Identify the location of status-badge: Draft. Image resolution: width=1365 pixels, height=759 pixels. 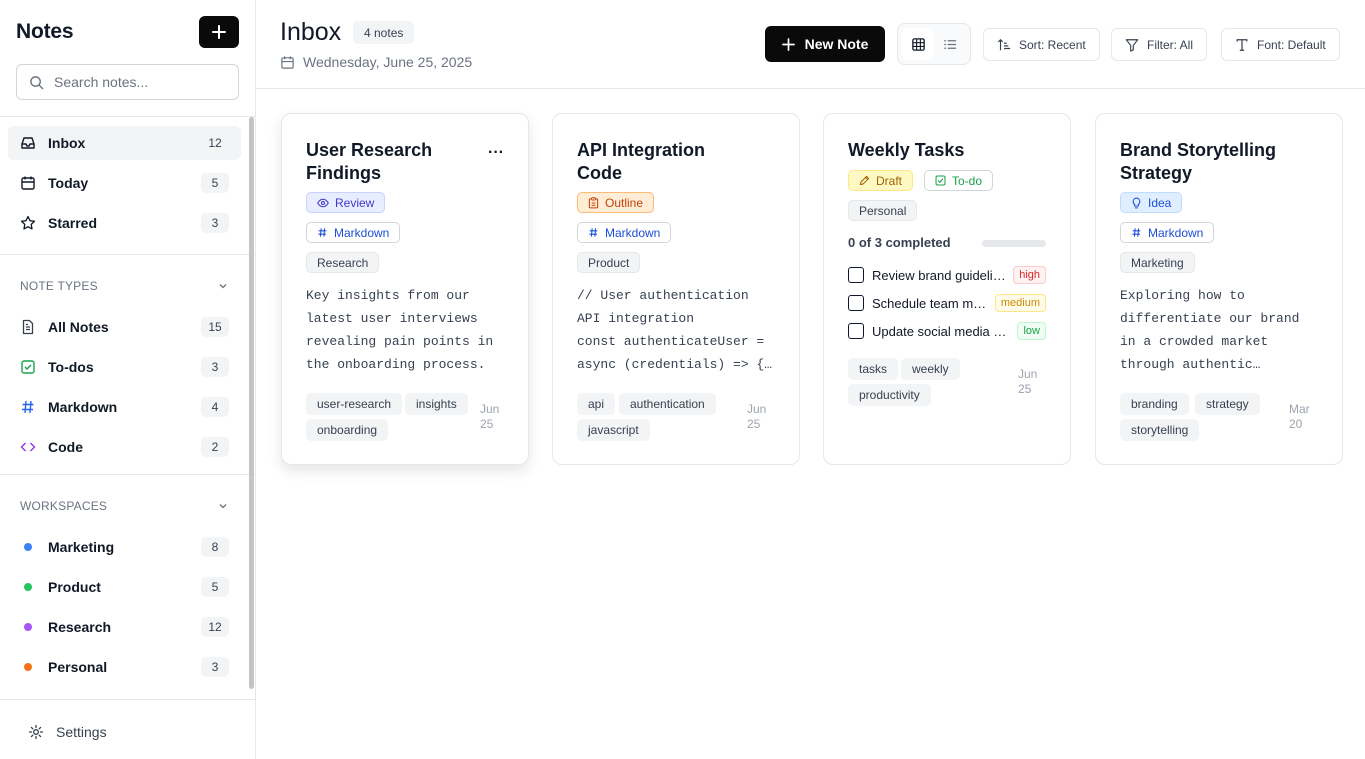
(881, 180).